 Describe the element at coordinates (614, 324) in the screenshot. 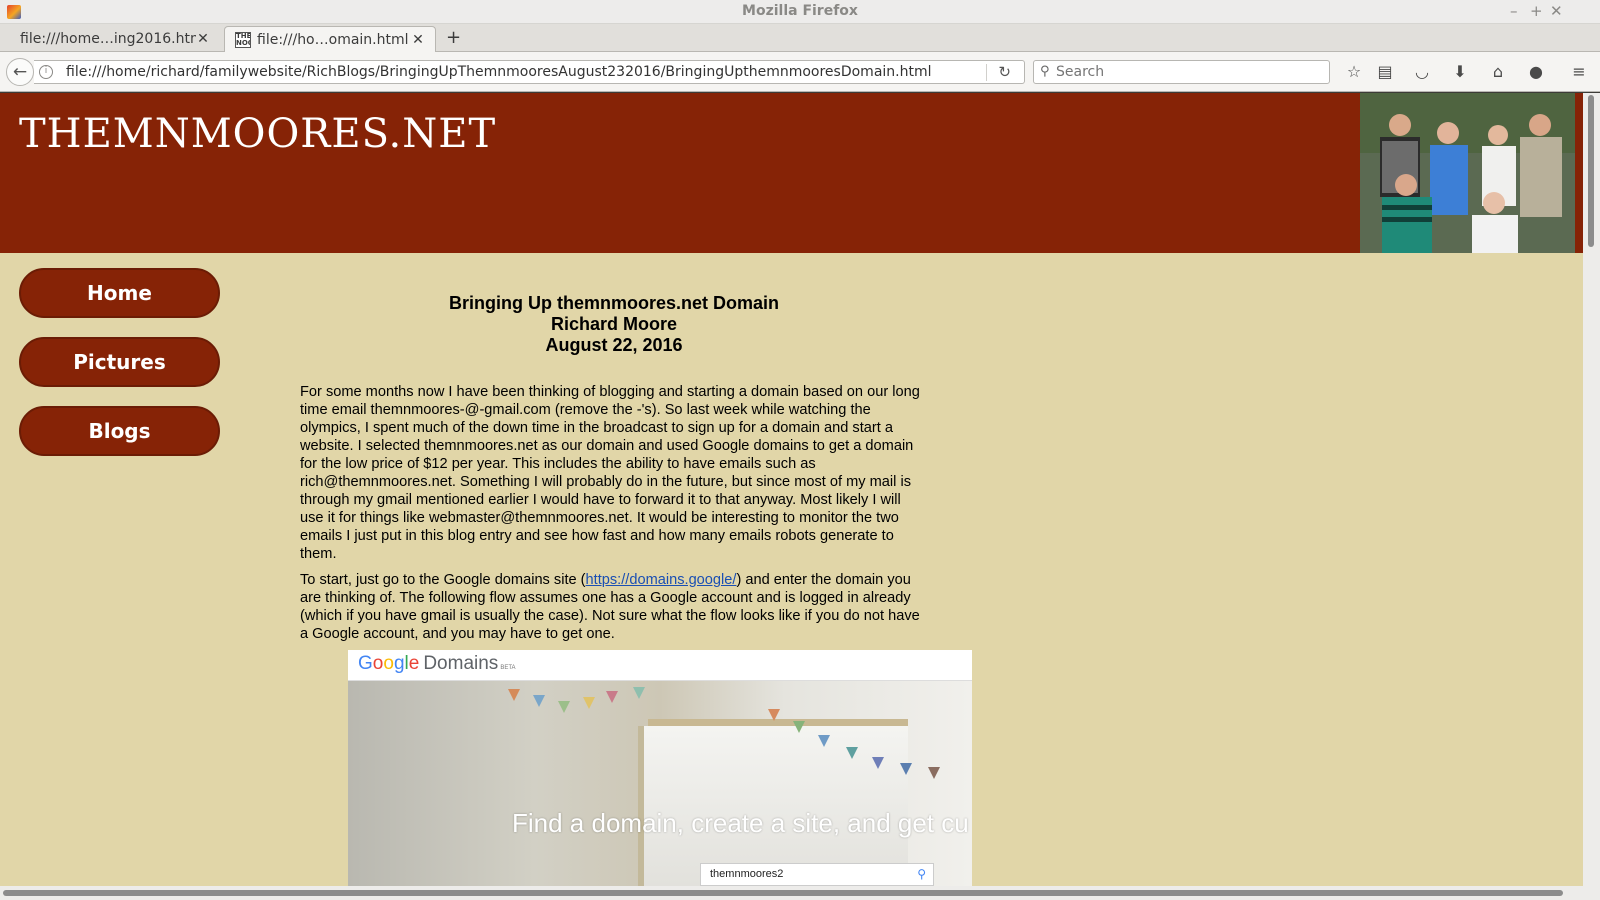

I see `article-author: Richard Moore` at that location.